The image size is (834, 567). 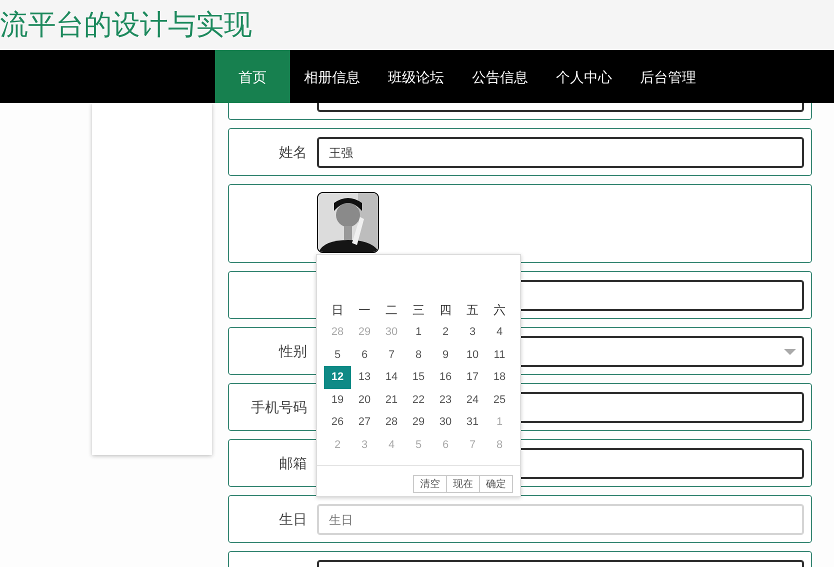 I want to click on calendar-day: 8, so click(x=418, y=355).